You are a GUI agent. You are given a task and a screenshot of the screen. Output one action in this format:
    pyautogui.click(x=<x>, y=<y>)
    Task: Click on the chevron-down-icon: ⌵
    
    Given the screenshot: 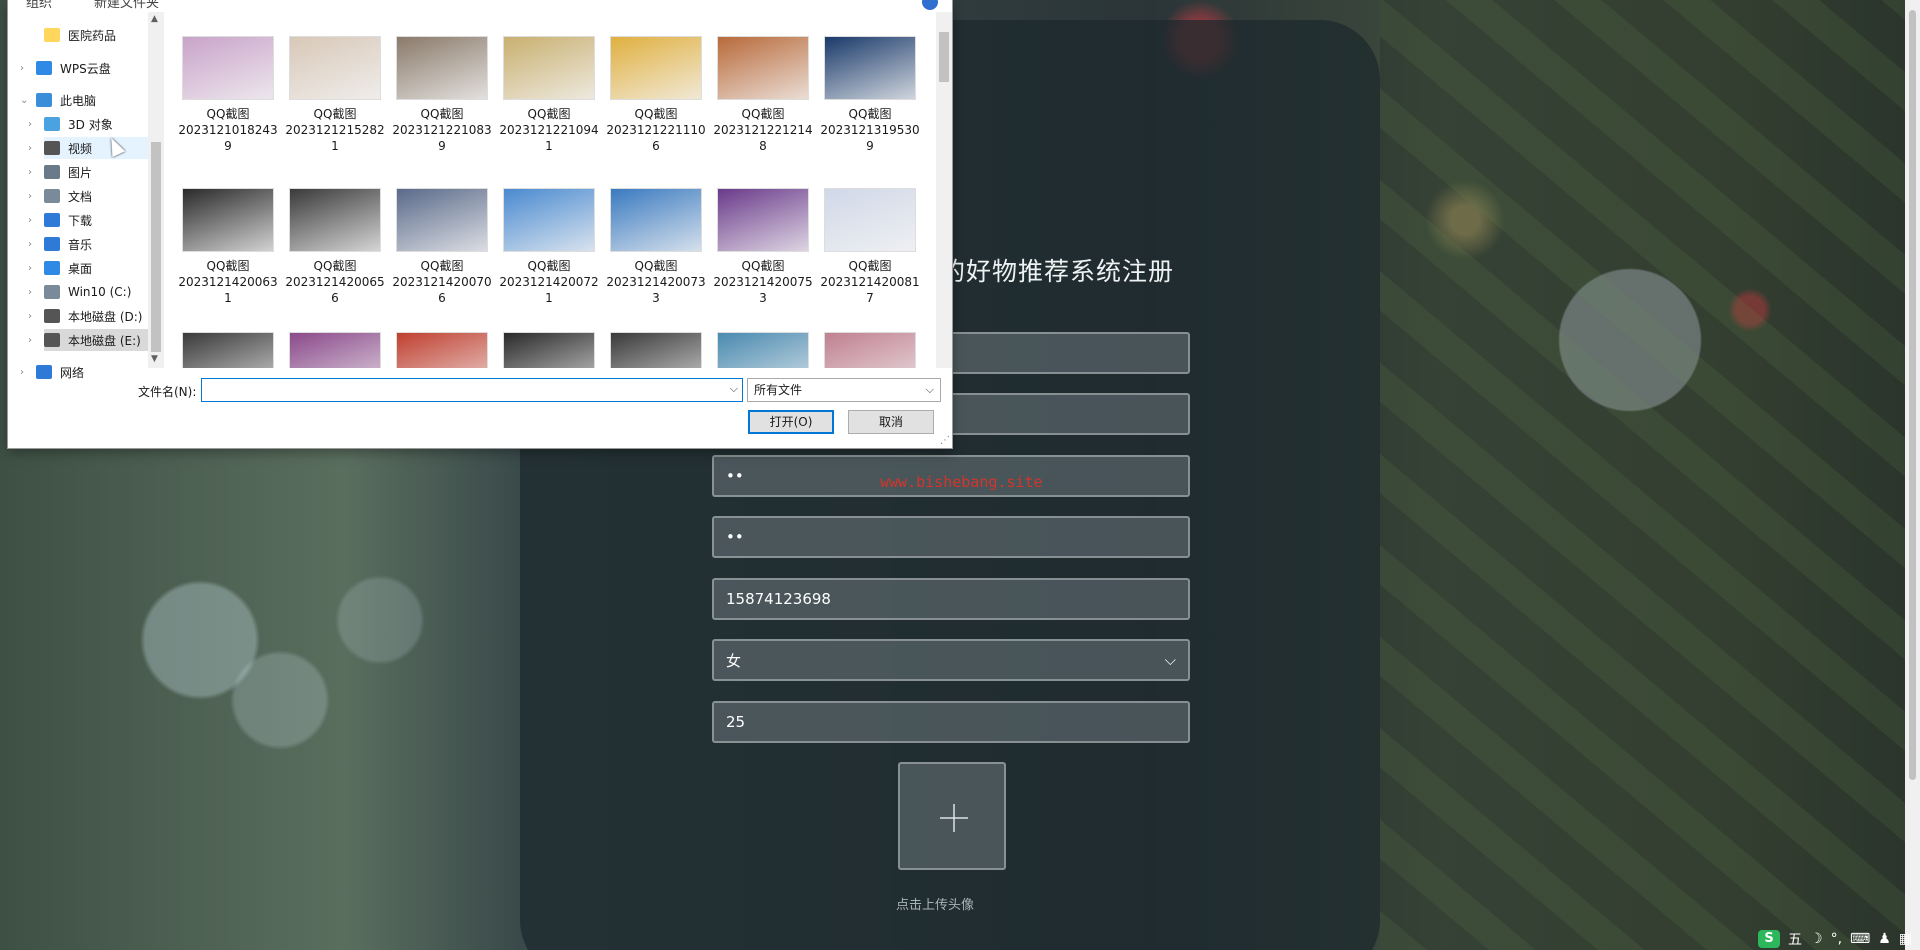 What is the action you would take?
    pyautogui.click(x=734, y=389)
    